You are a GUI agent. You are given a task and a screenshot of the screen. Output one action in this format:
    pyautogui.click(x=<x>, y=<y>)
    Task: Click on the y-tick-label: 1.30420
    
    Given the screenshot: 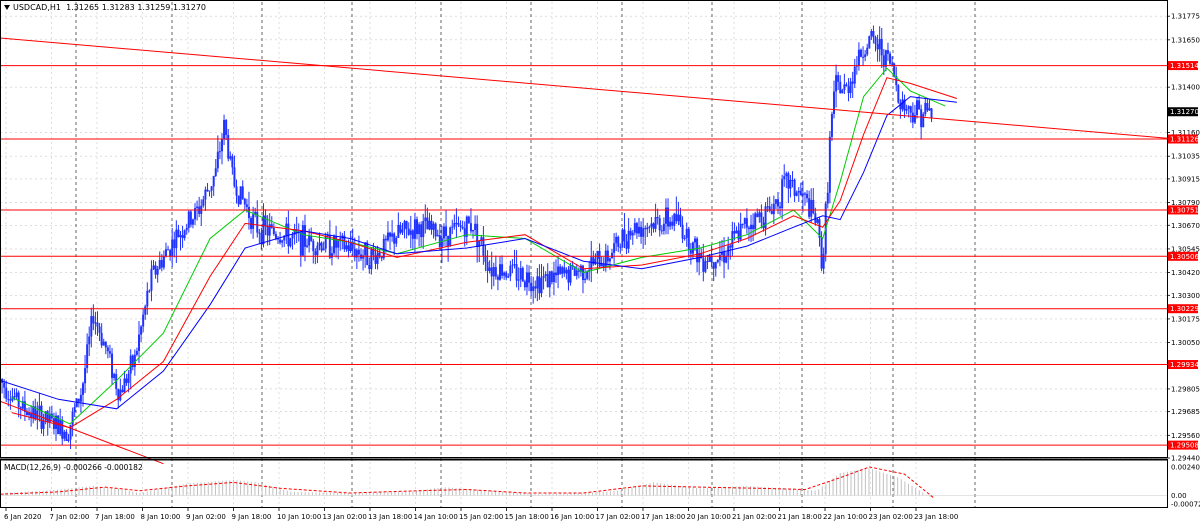 What is the action you would take?
    pyautogui.click(x=1185, y=273)
    